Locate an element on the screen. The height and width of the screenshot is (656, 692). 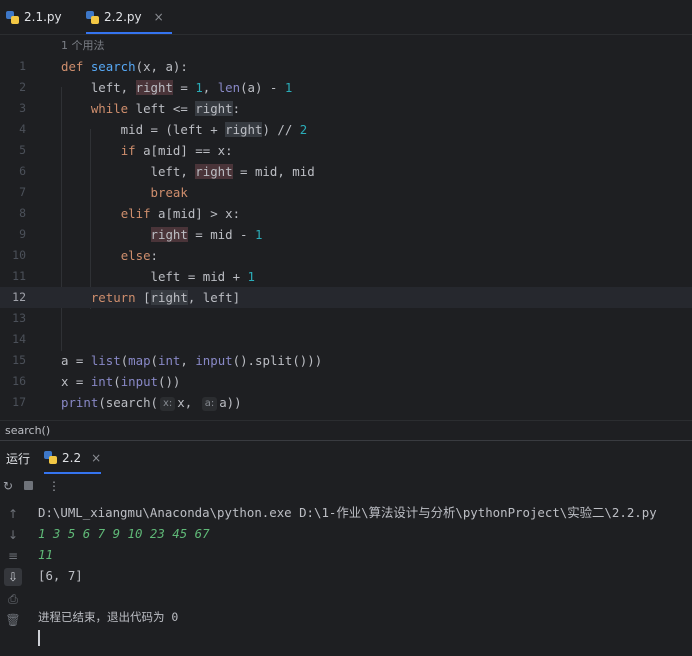
code-text: else: is located at coordinates (139, 255).